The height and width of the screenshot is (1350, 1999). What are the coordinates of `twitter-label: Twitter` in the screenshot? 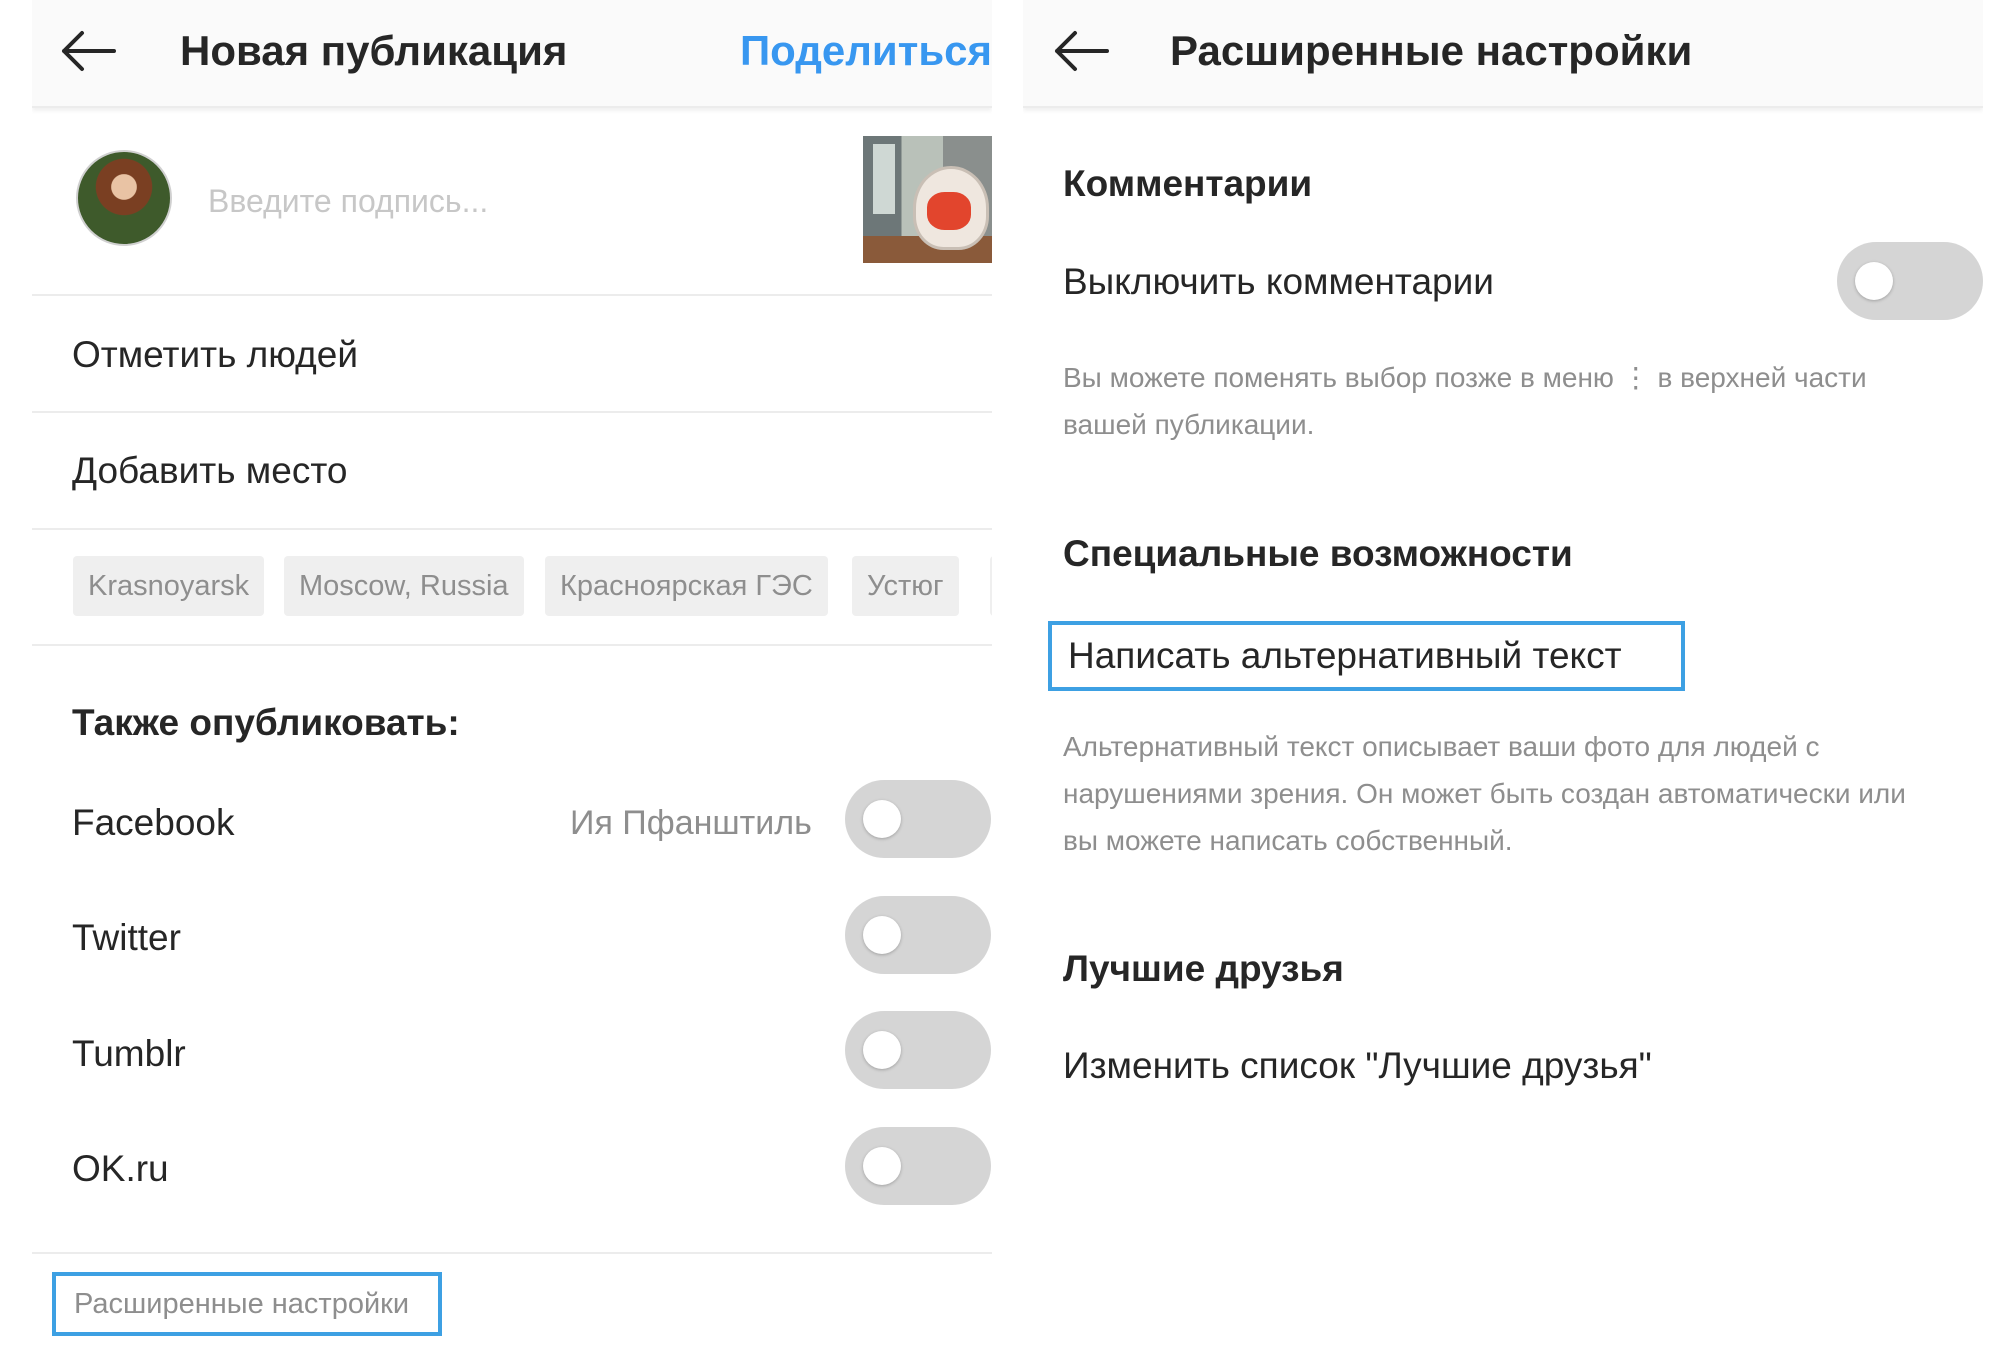 It's located at (126, 937).